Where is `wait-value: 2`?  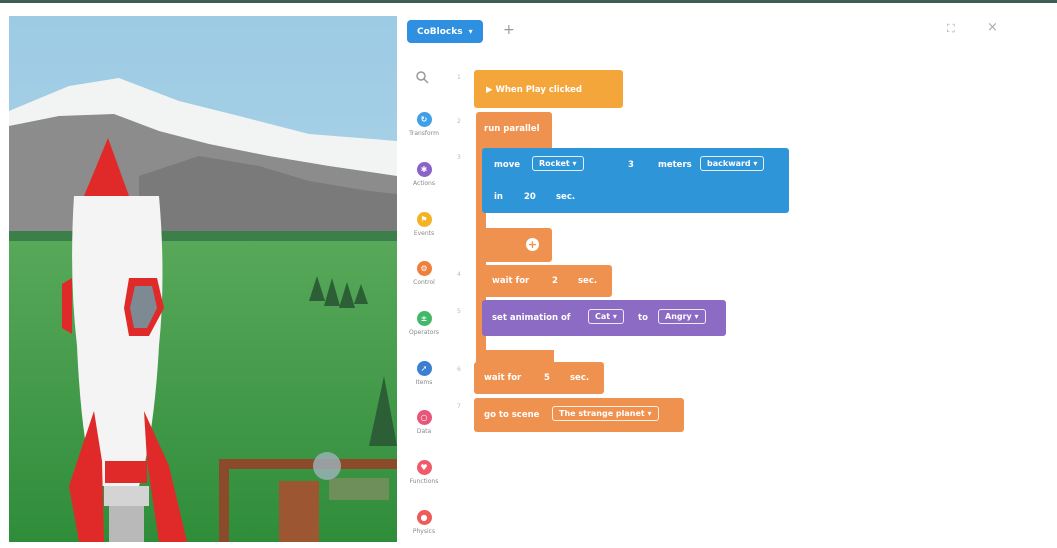
wait-value: 2 is located at coordinates (555, 281).